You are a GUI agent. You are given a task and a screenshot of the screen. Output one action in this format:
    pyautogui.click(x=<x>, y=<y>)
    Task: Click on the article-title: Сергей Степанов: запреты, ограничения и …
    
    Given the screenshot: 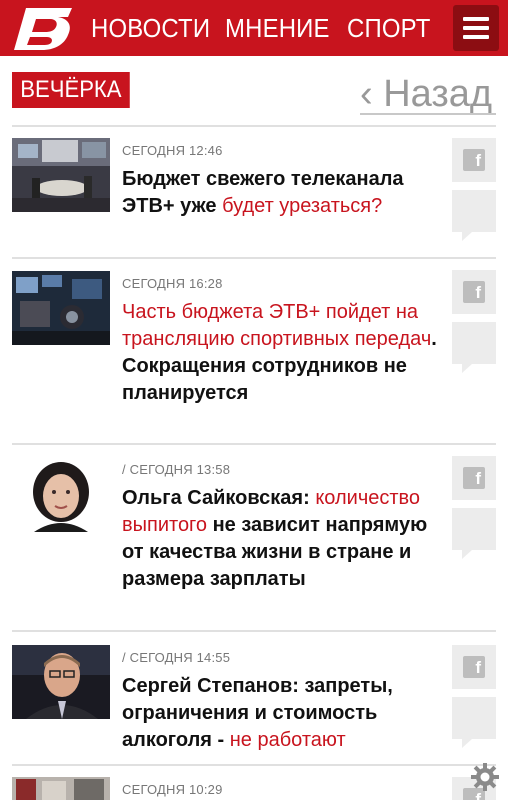 What is the action you would take?
    pyautogui.click(x=287, y=713)
    